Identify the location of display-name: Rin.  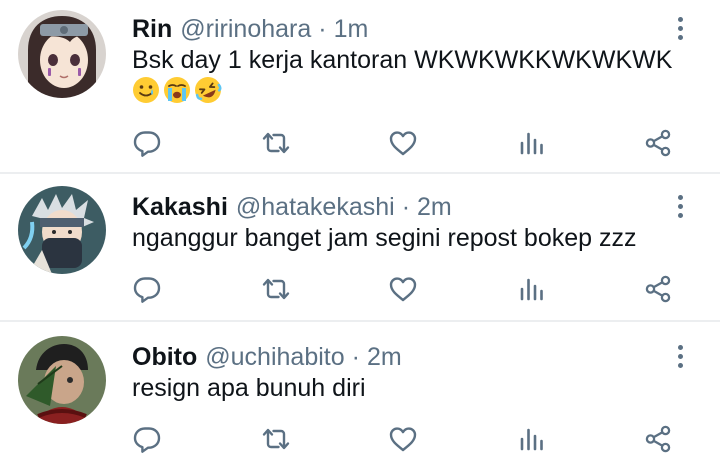
(152, 29).